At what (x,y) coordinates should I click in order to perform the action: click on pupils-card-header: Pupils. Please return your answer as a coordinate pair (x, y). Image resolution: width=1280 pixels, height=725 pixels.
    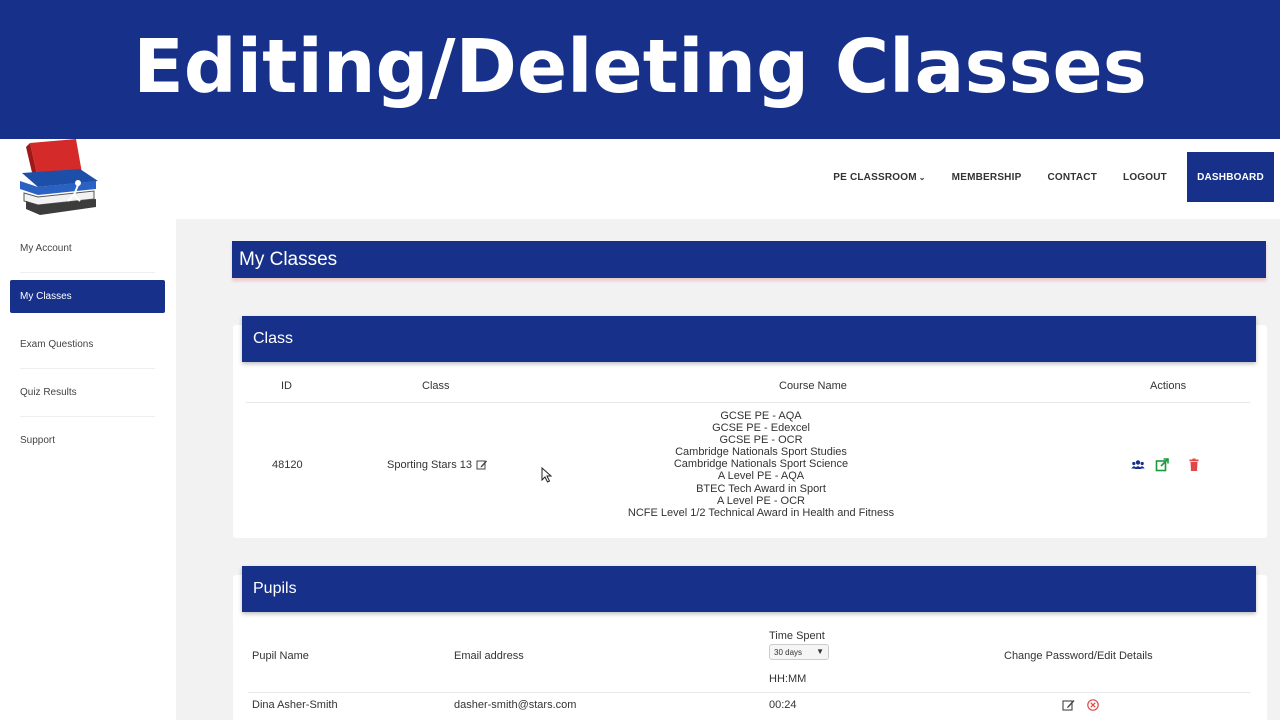
    Looking at the image, I should click on (749, 589).